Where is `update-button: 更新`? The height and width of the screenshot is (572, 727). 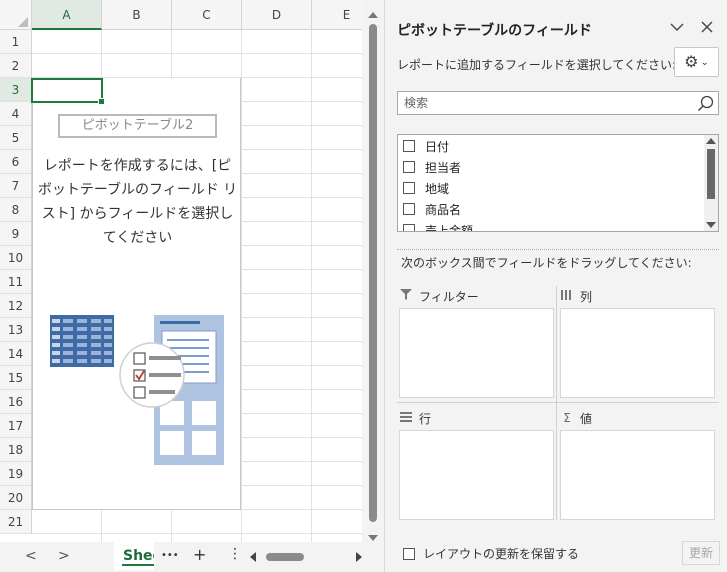
update-button: 更新 is located at coordinates (701, 553).